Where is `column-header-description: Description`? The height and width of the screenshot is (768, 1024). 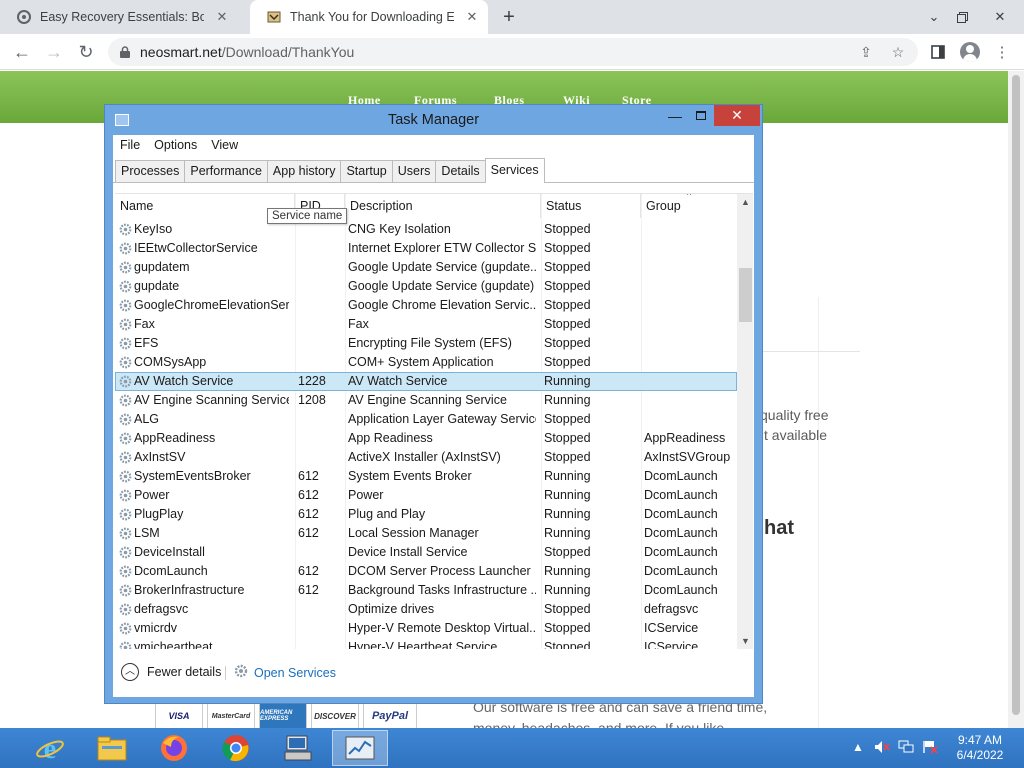 column-header-description: Description is located at coordinates (443, 206).